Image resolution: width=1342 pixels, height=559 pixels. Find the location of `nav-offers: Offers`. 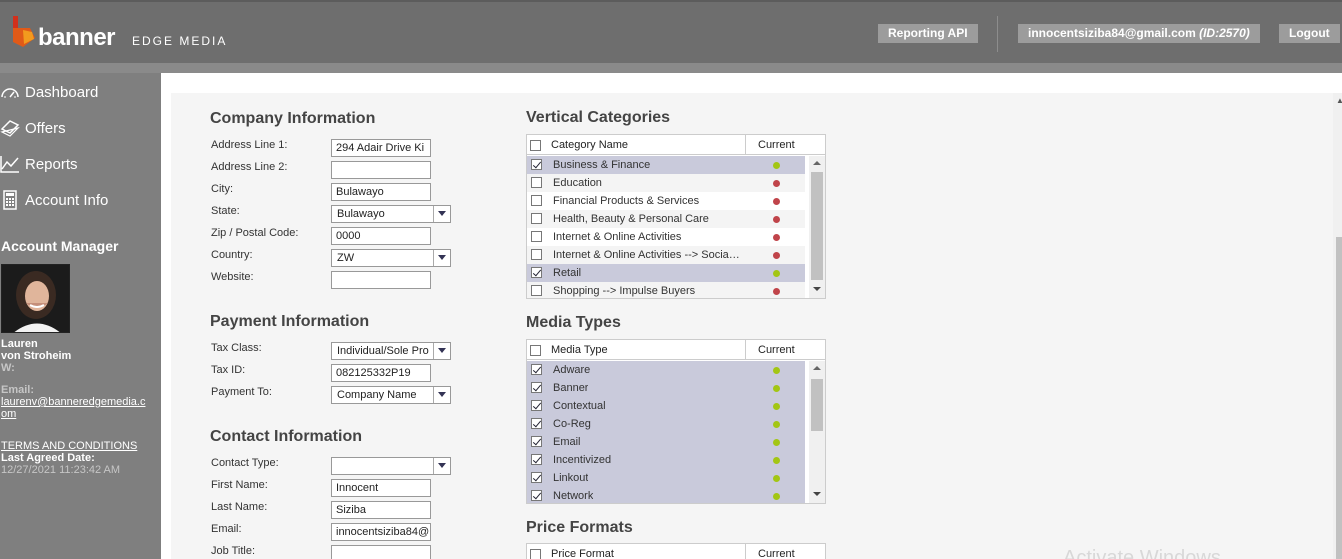

nav-offers: Offers is located at coordinates (33, 128).